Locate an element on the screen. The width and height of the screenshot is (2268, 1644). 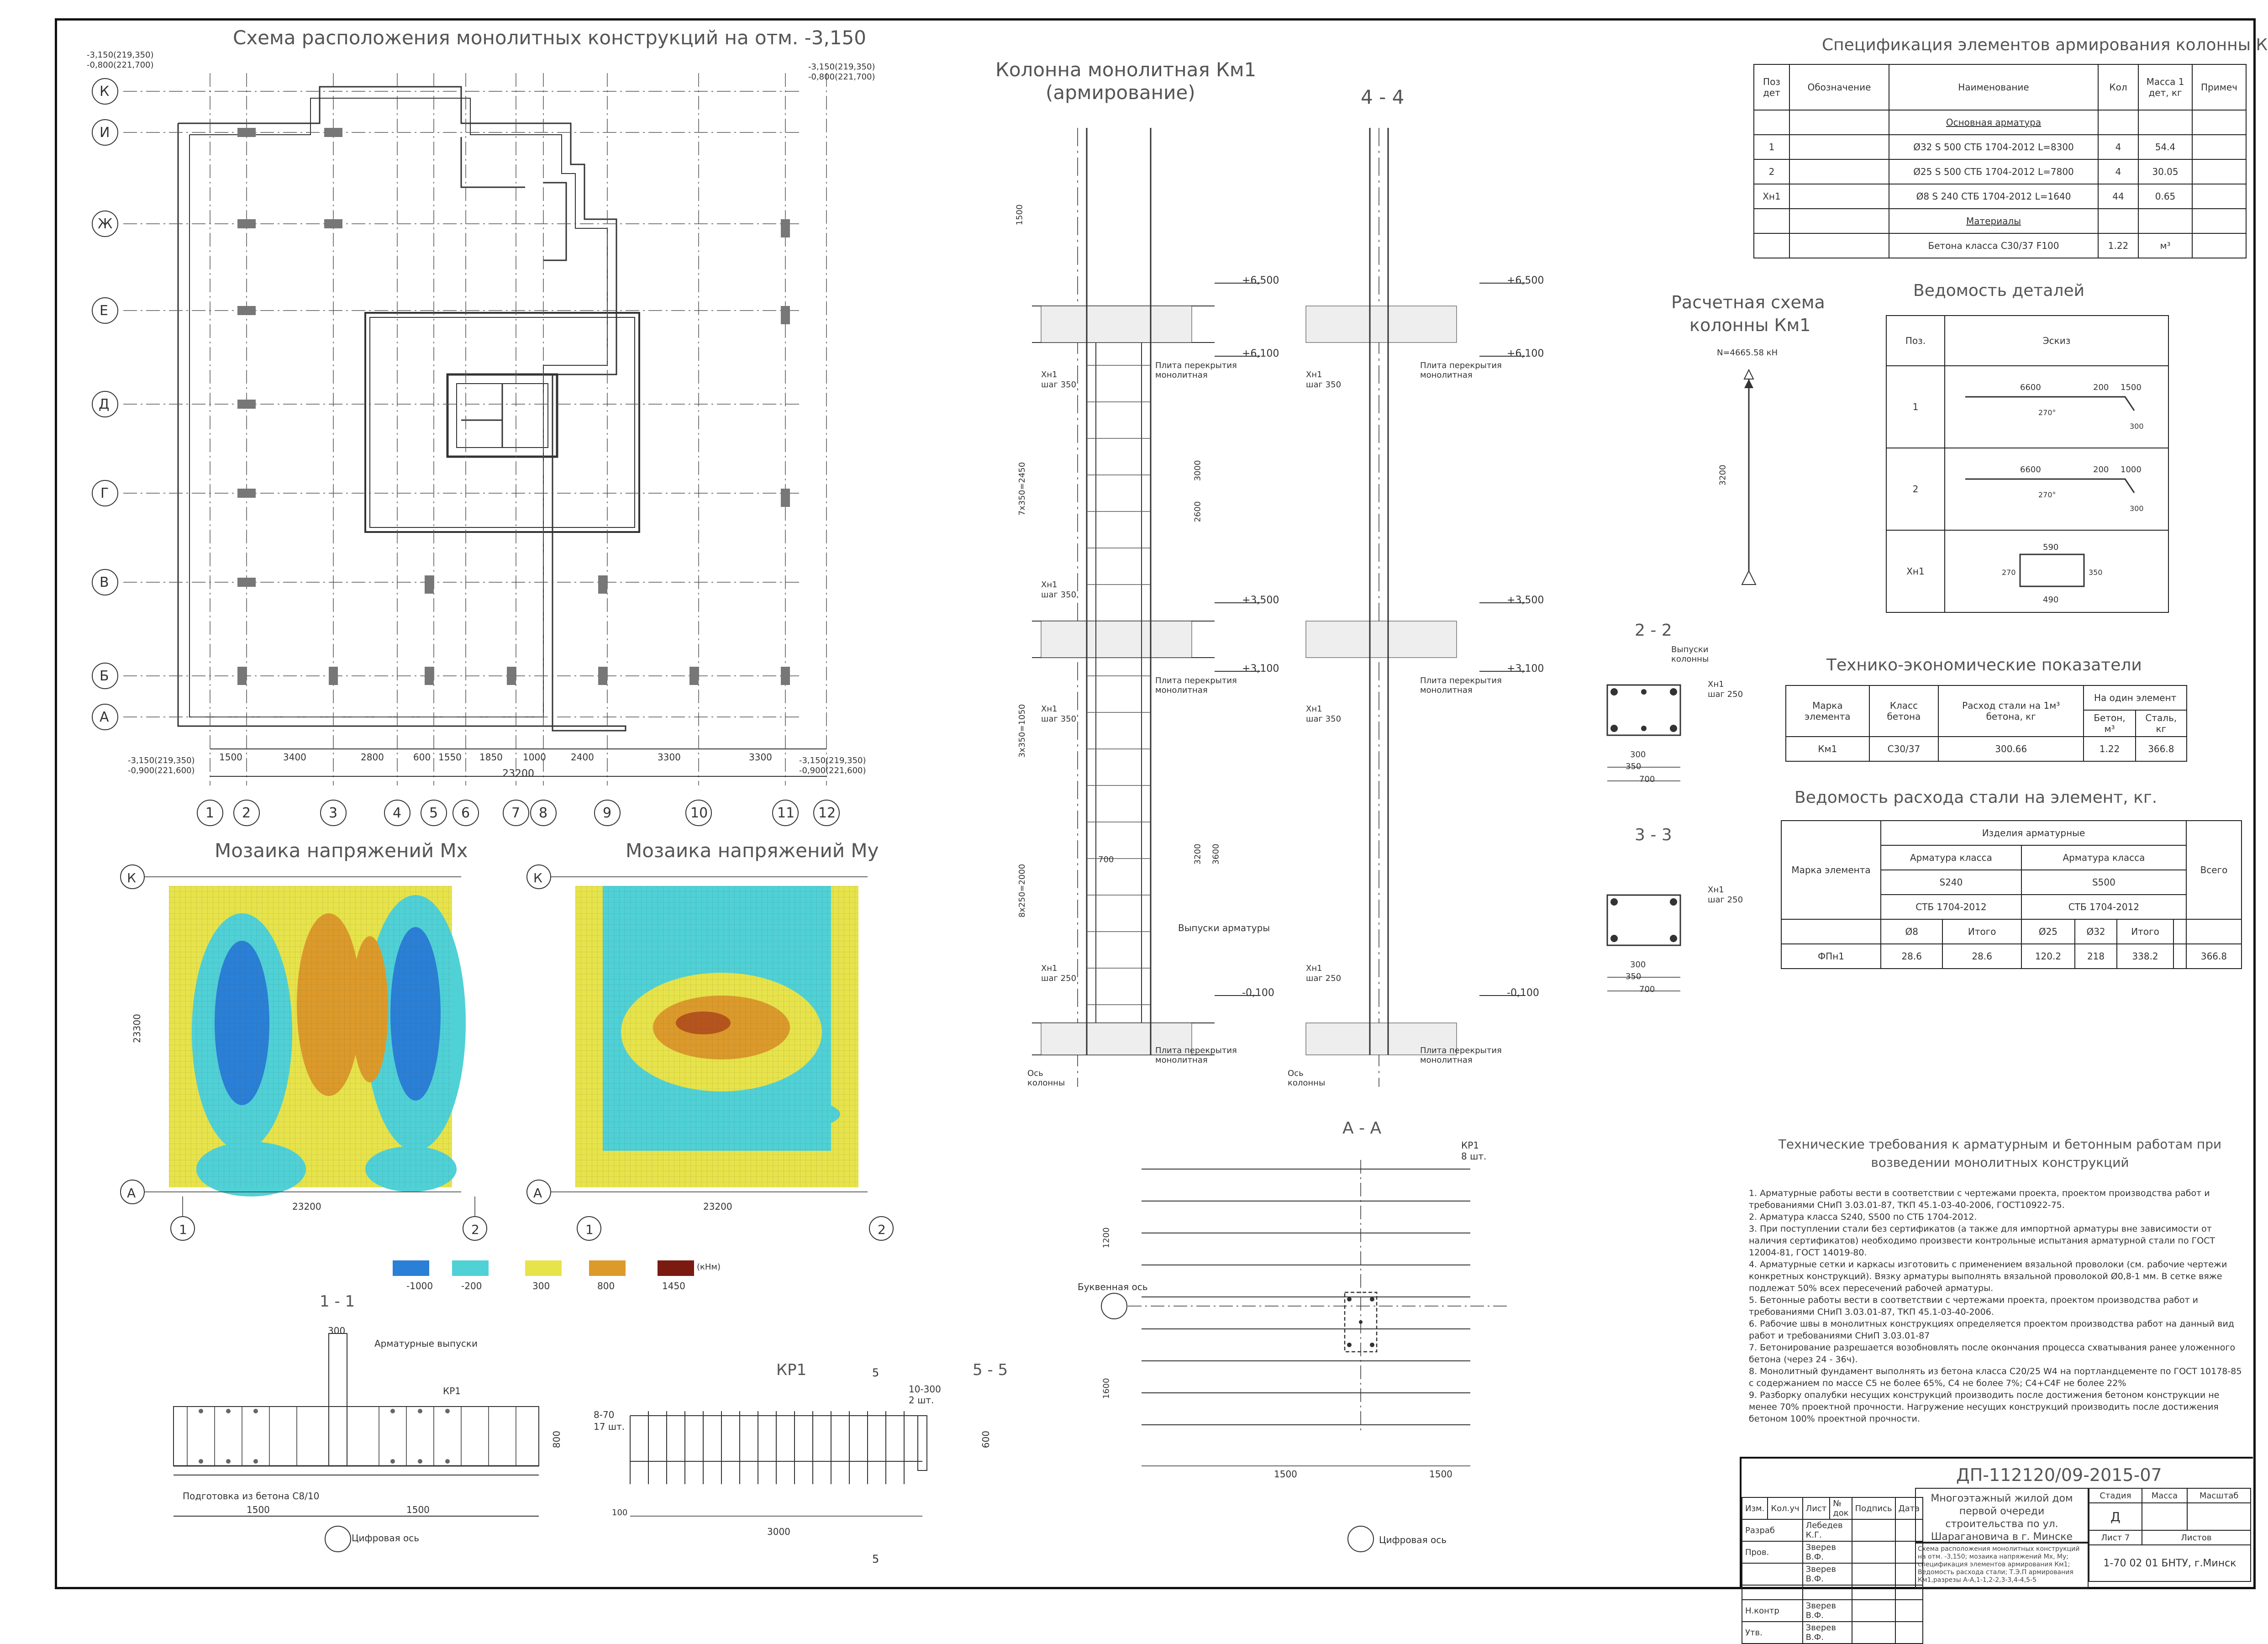
steel-header: Ø8 is located at coordinates (1912, 931).